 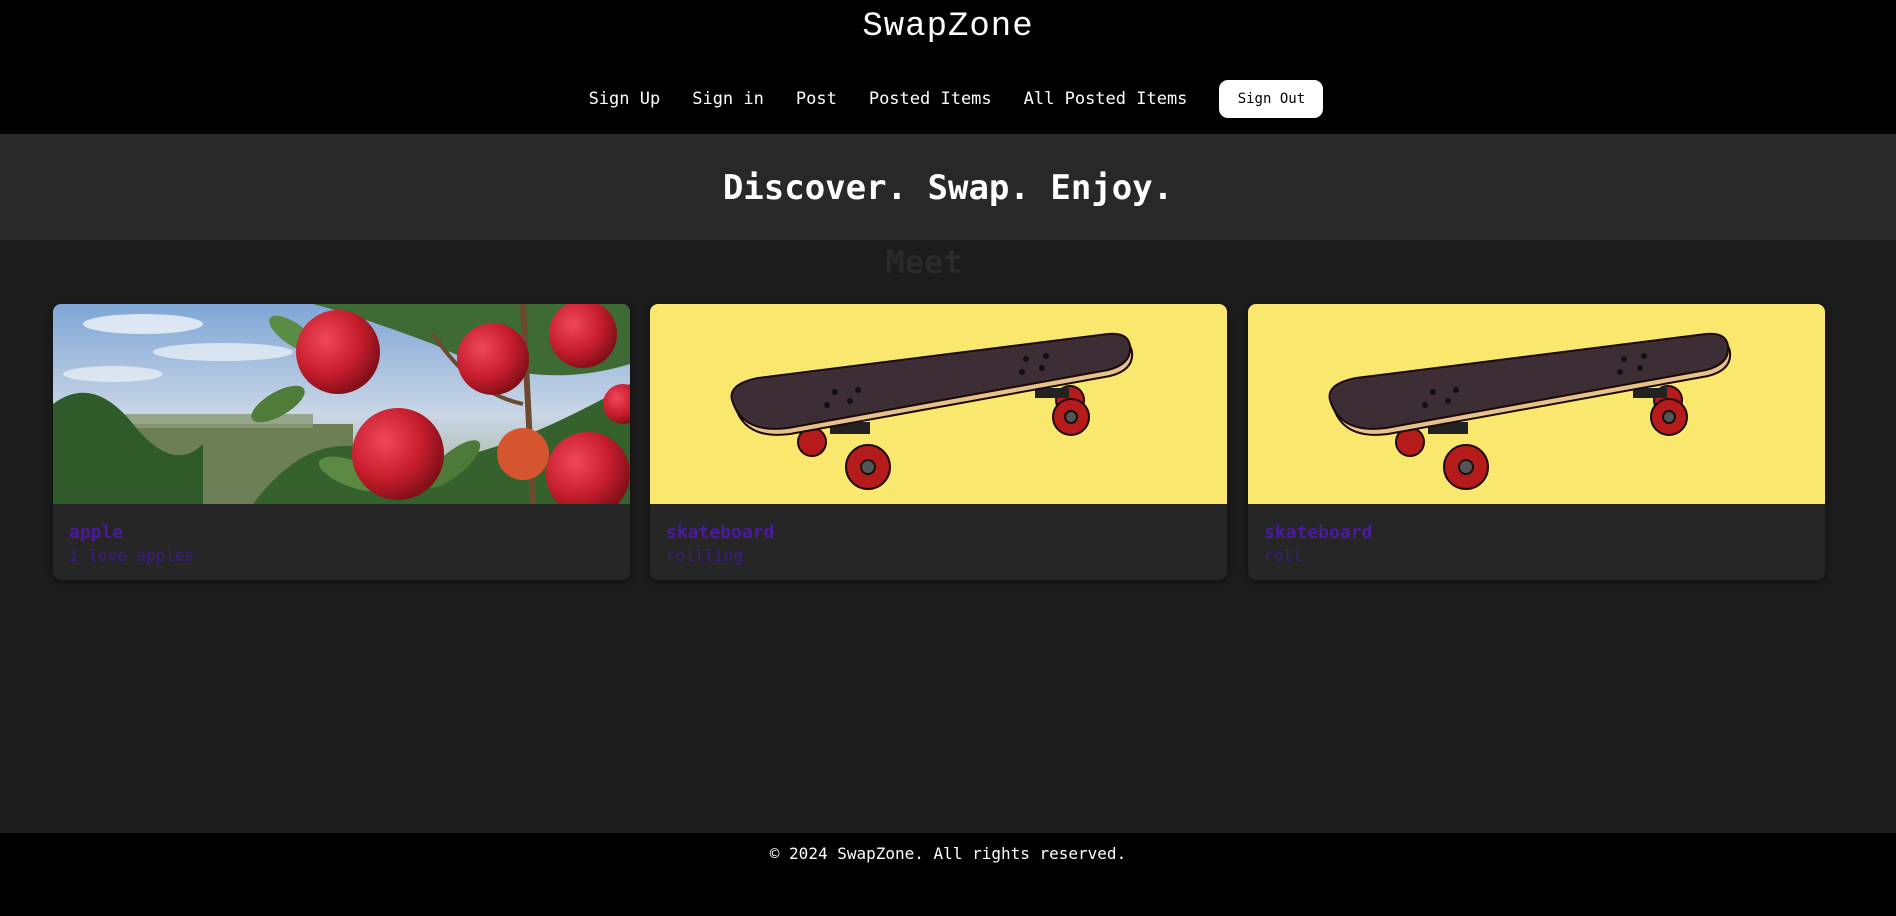 What do you see at coordinates (816, 99) in the screenshot?
I see `nav-link-post: Post` at bounding box center [816, 99].